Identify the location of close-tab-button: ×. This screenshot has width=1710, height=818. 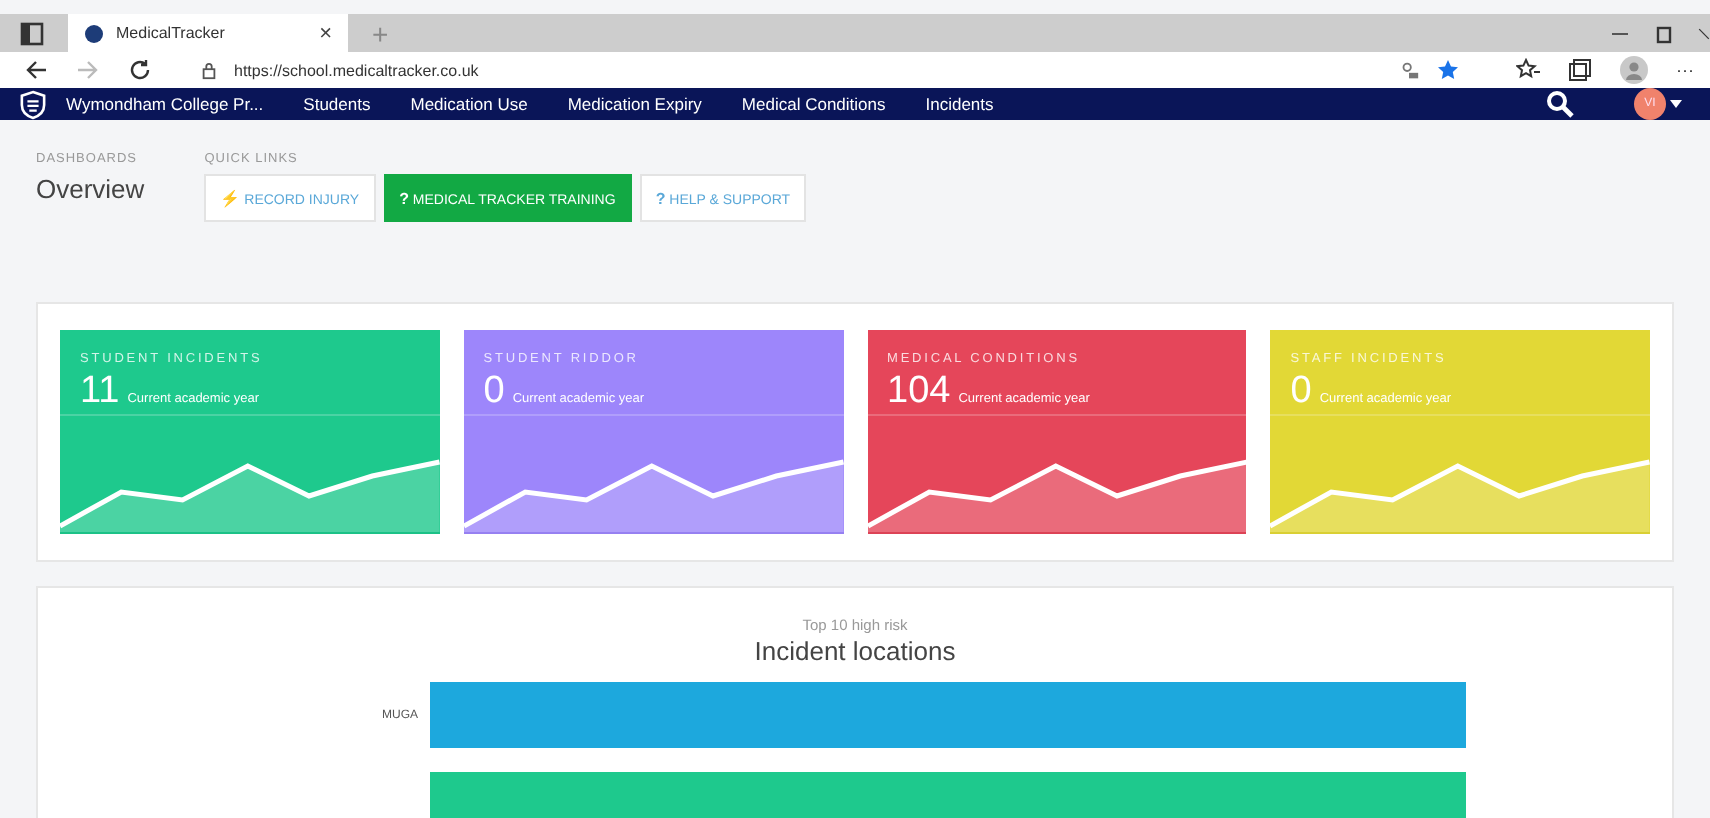
(325, 33).